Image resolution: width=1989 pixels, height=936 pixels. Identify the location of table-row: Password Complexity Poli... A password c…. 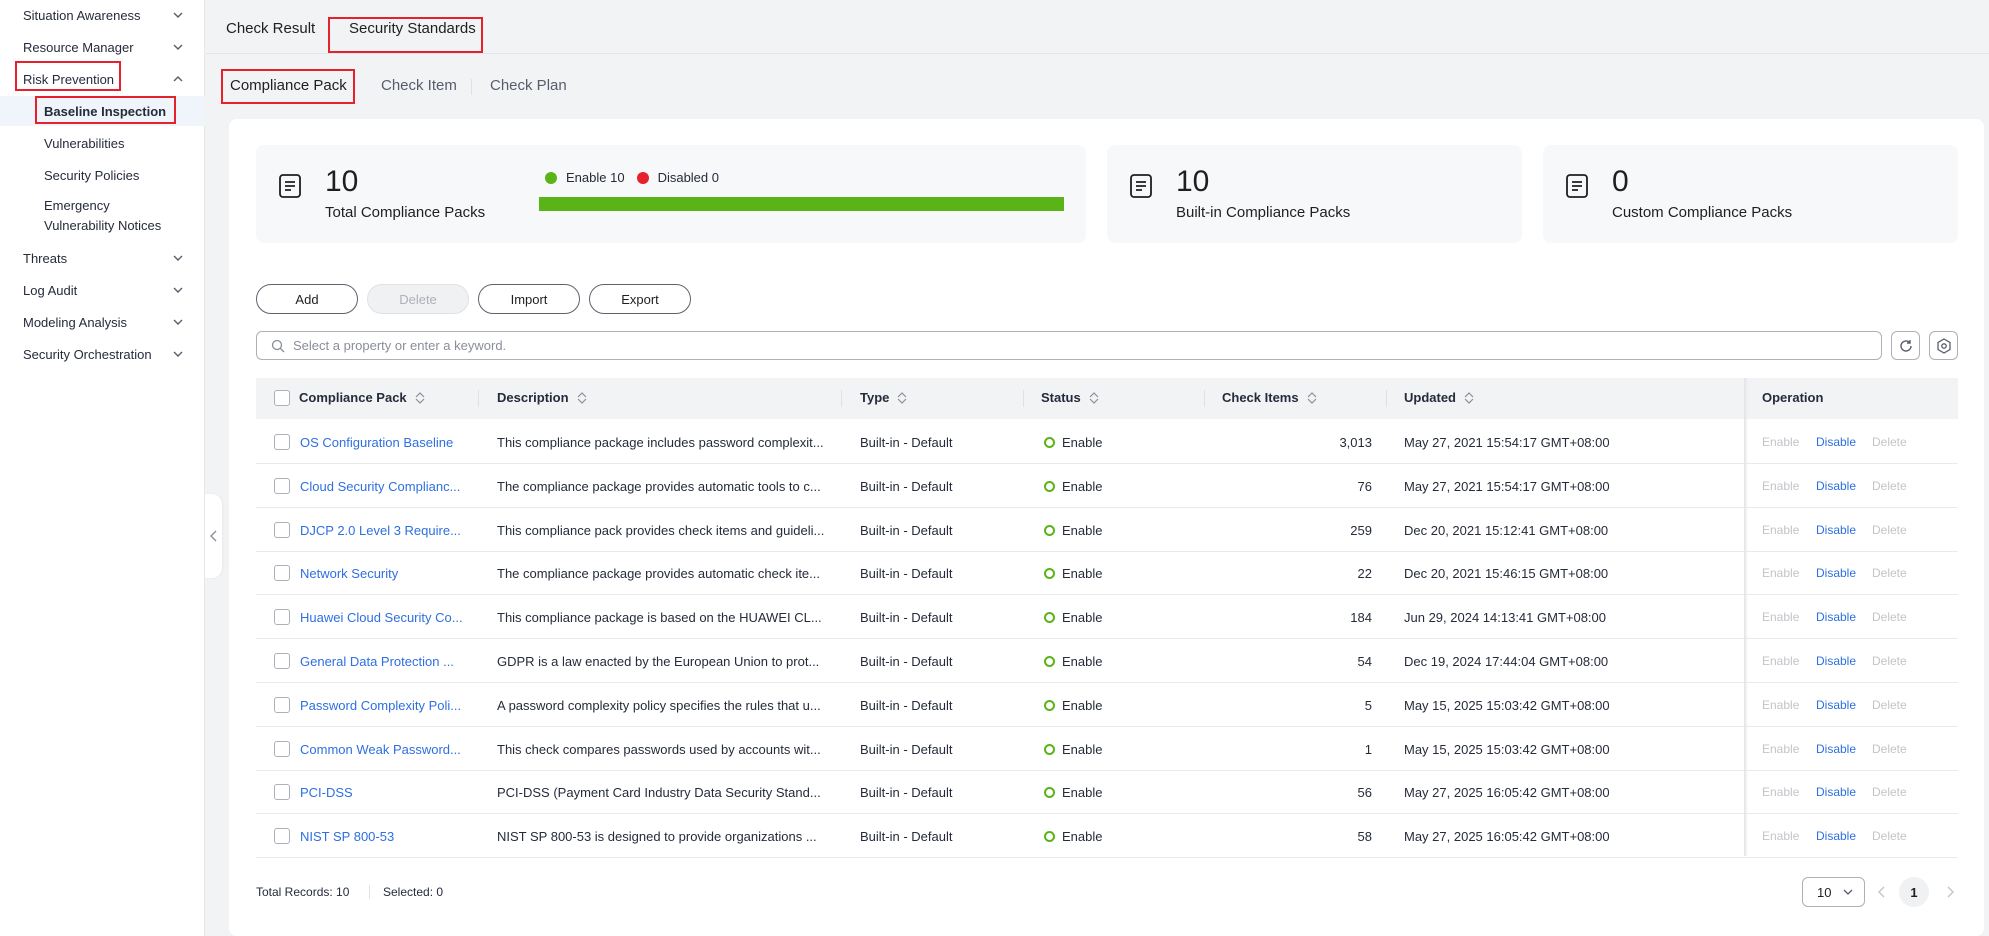
(1107, 705).